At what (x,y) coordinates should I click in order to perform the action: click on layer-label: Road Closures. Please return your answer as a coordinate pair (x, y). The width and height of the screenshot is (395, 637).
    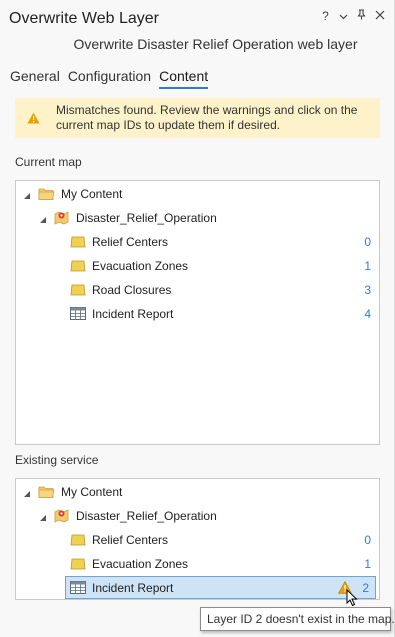
    Looking at the image, I should click on (132, 290).